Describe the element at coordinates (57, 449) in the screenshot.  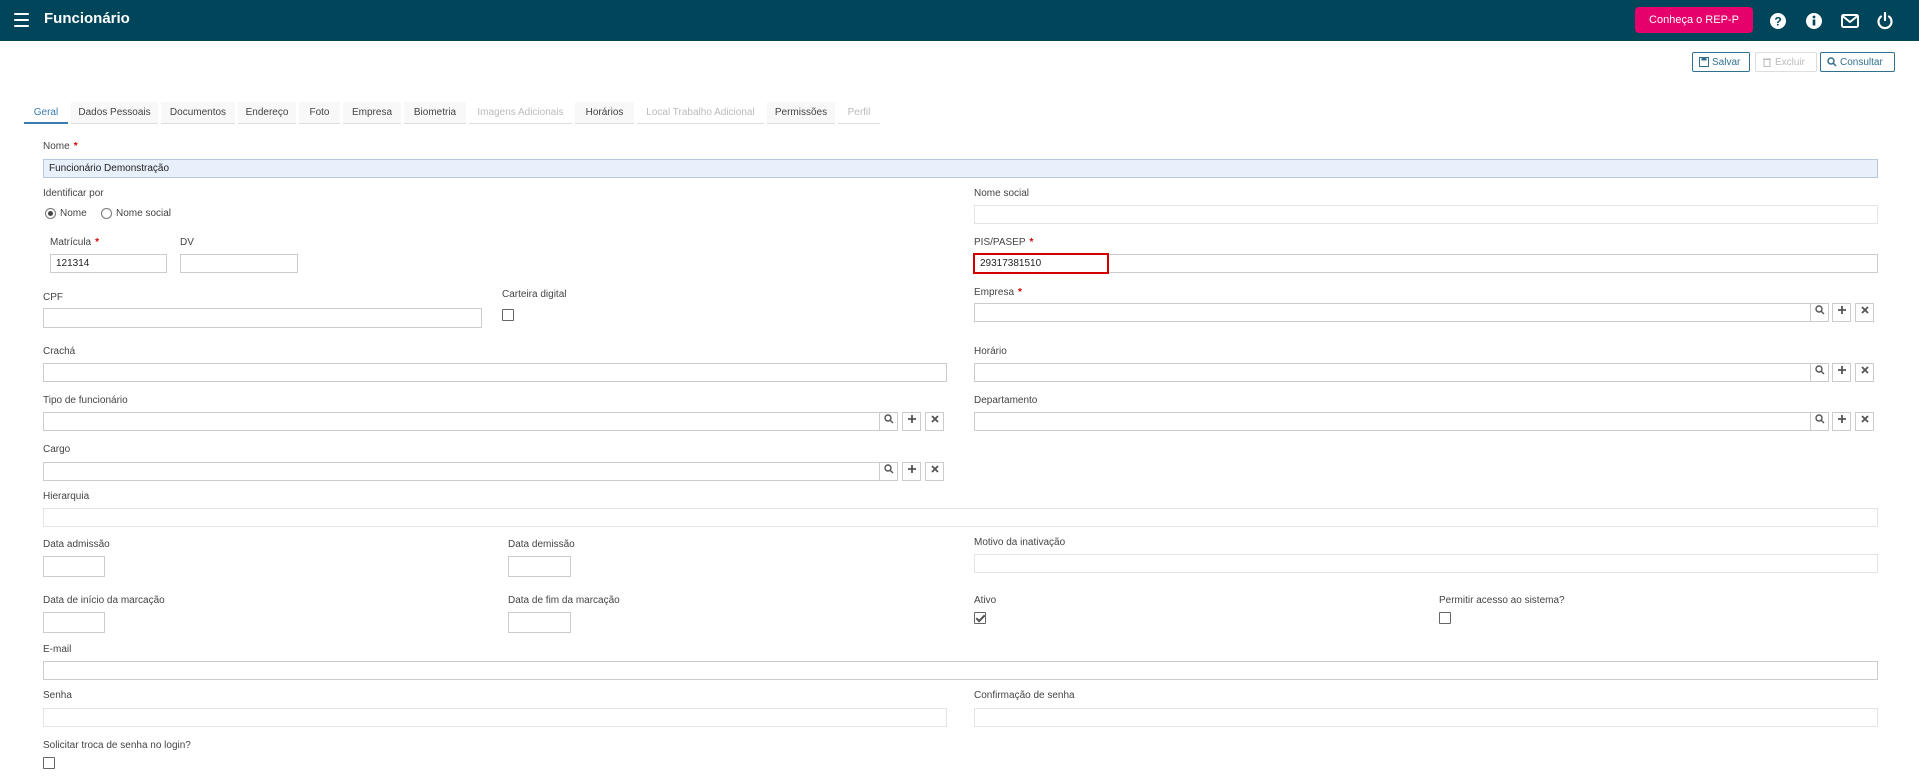
I see `cargo-label: Cargo` at that location.